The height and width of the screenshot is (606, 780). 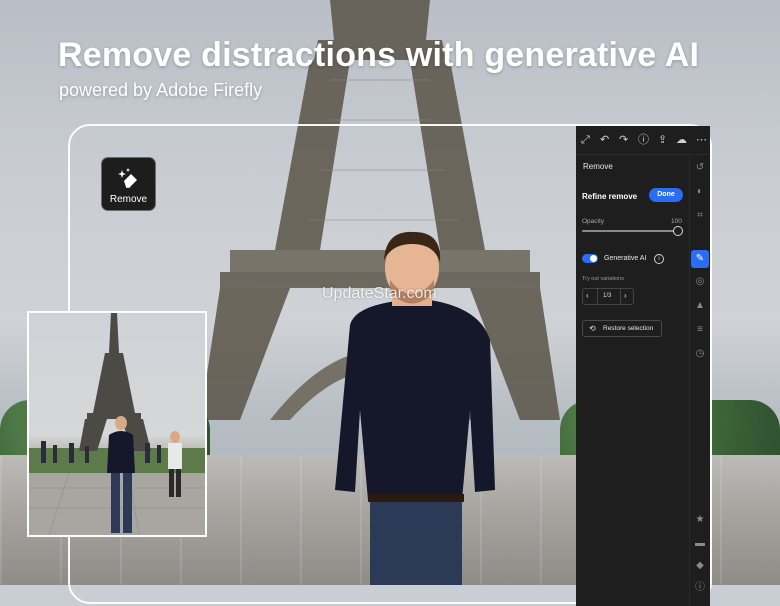 I want to click on done-button: Done, so click(x=666, y=195).